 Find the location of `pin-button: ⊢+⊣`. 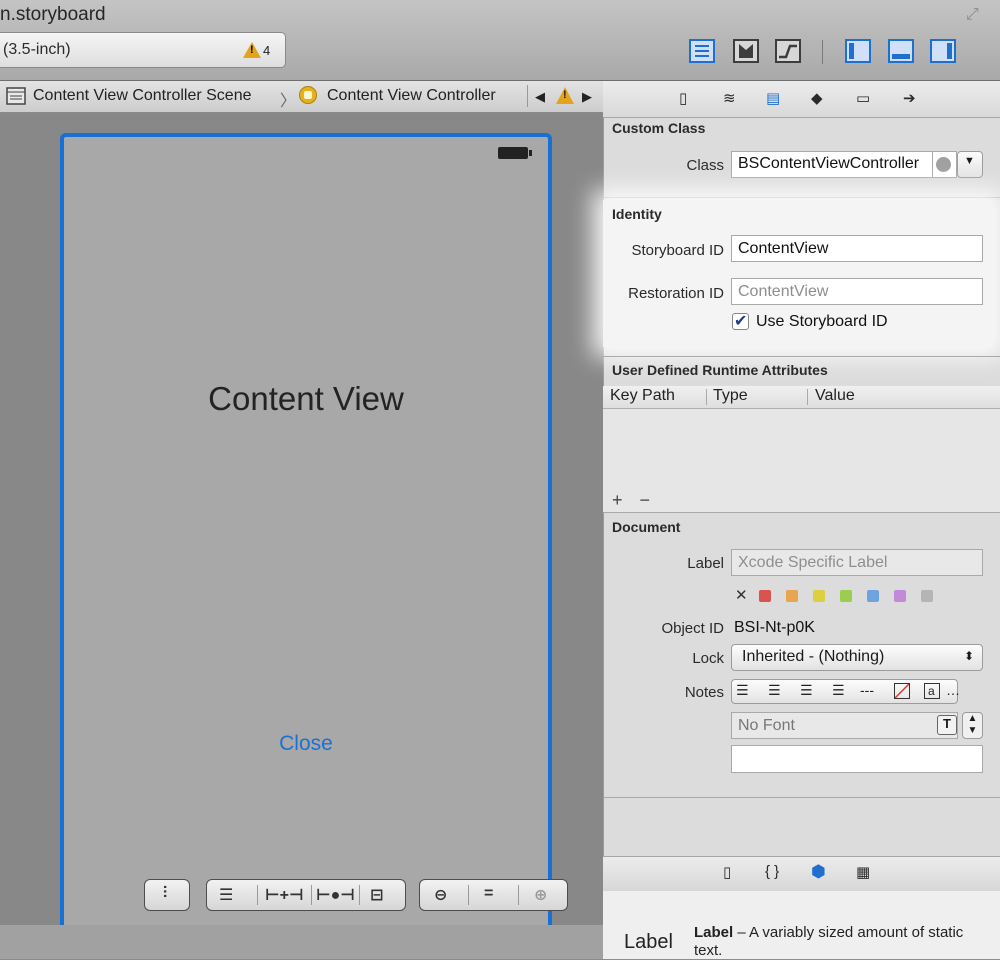

pin-button: ⊢+⊣ is located at coordinates (284, 895).